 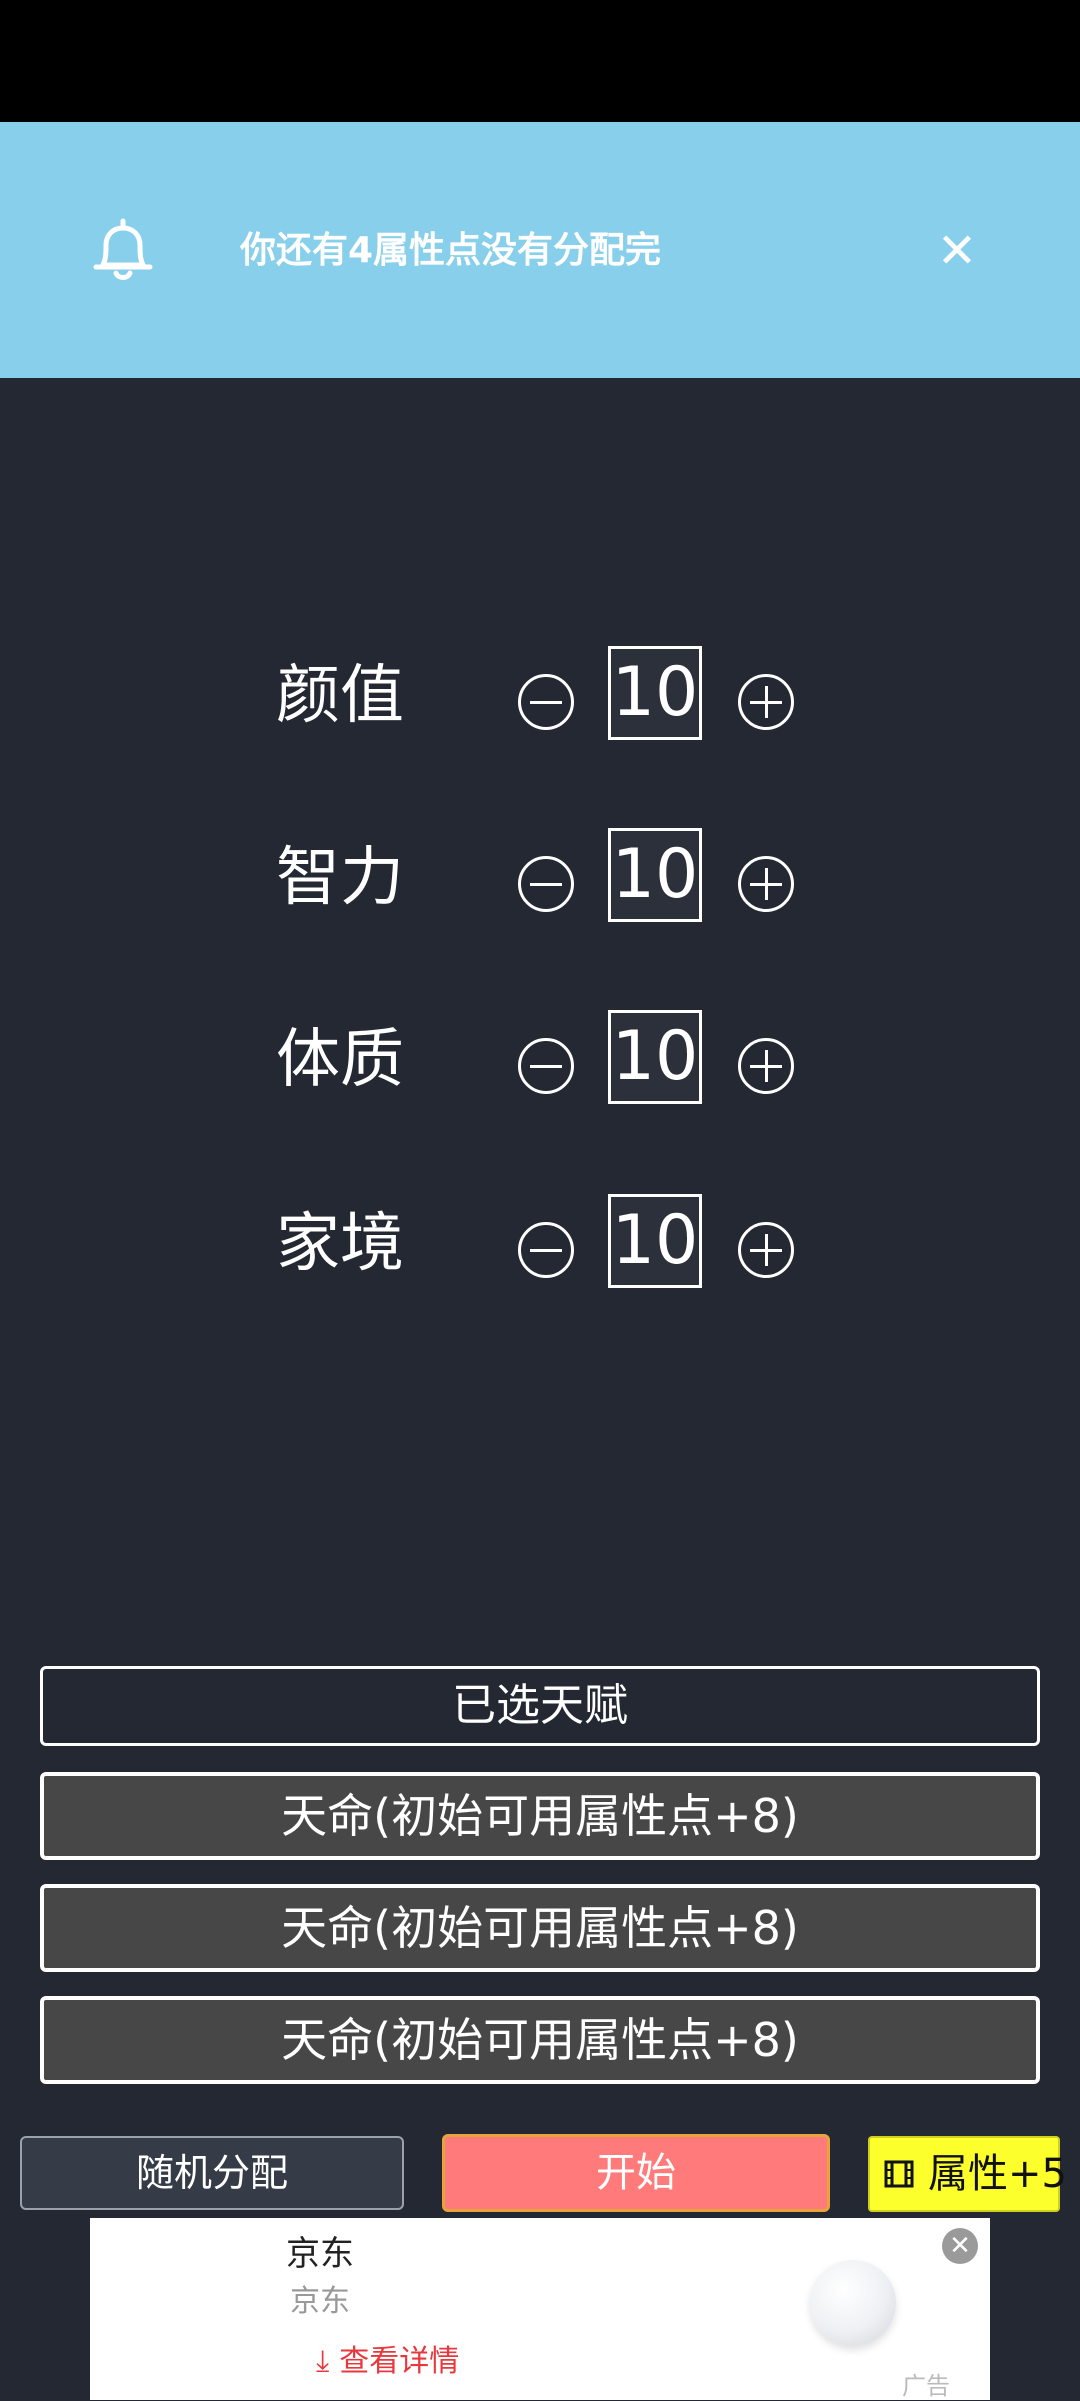 What do you see at coordinates (399, 2361) in the screenshot?
I see `ad-details-label: 查看详情` at bounding box center [399, 2361].